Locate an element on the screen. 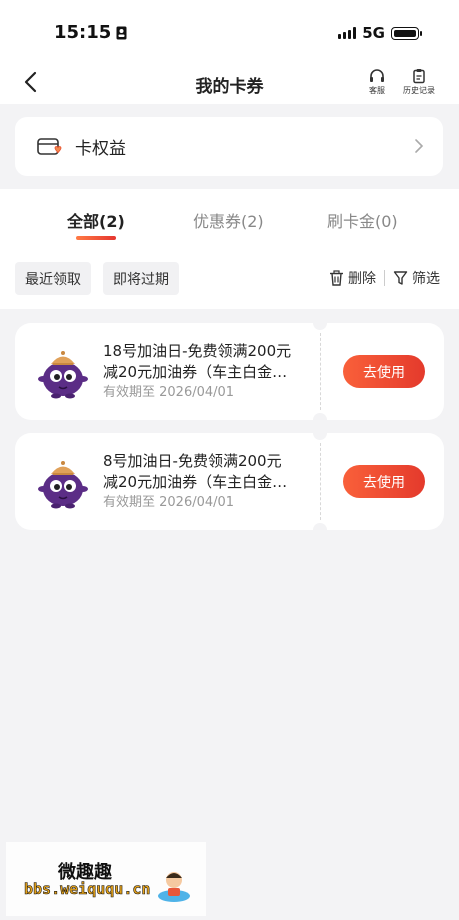  tab-card-credit: 刷卡金(0) is located at coordinates (362, 220).